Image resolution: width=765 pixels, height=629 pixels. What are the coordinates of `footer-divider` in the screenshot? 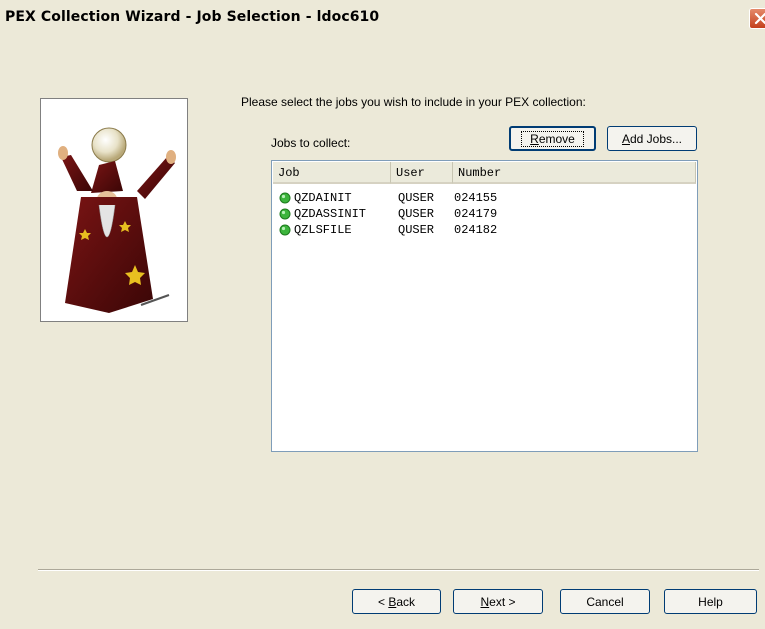 It's located at (398, 570).